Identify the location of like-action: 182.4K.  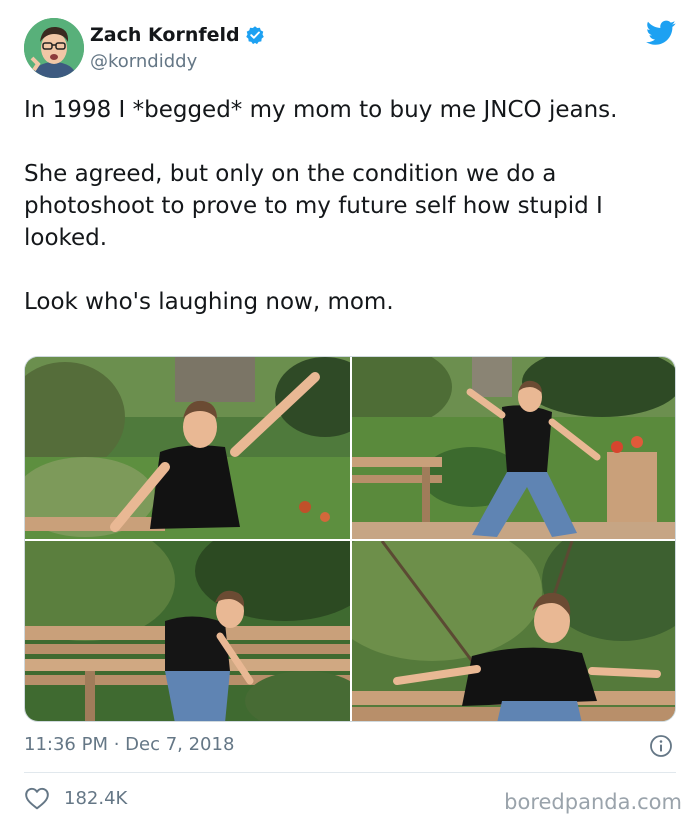
(75, 798).